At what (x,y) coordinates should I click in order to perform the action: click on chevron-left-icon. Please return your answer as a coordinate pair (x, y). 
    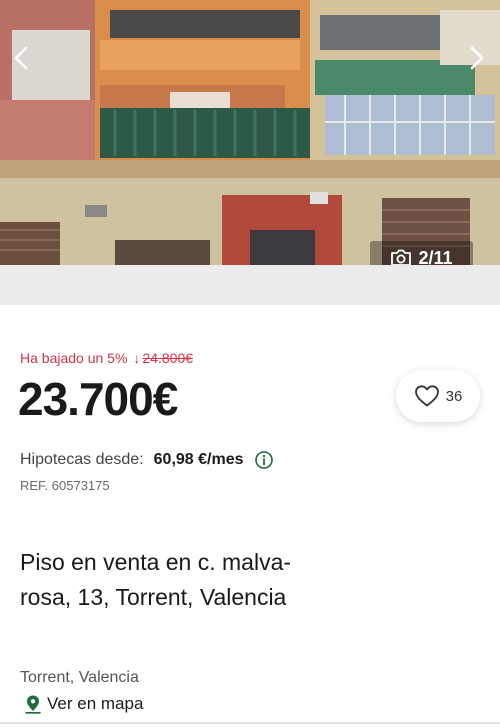
    Looking at the image, I should click on (21, 58).